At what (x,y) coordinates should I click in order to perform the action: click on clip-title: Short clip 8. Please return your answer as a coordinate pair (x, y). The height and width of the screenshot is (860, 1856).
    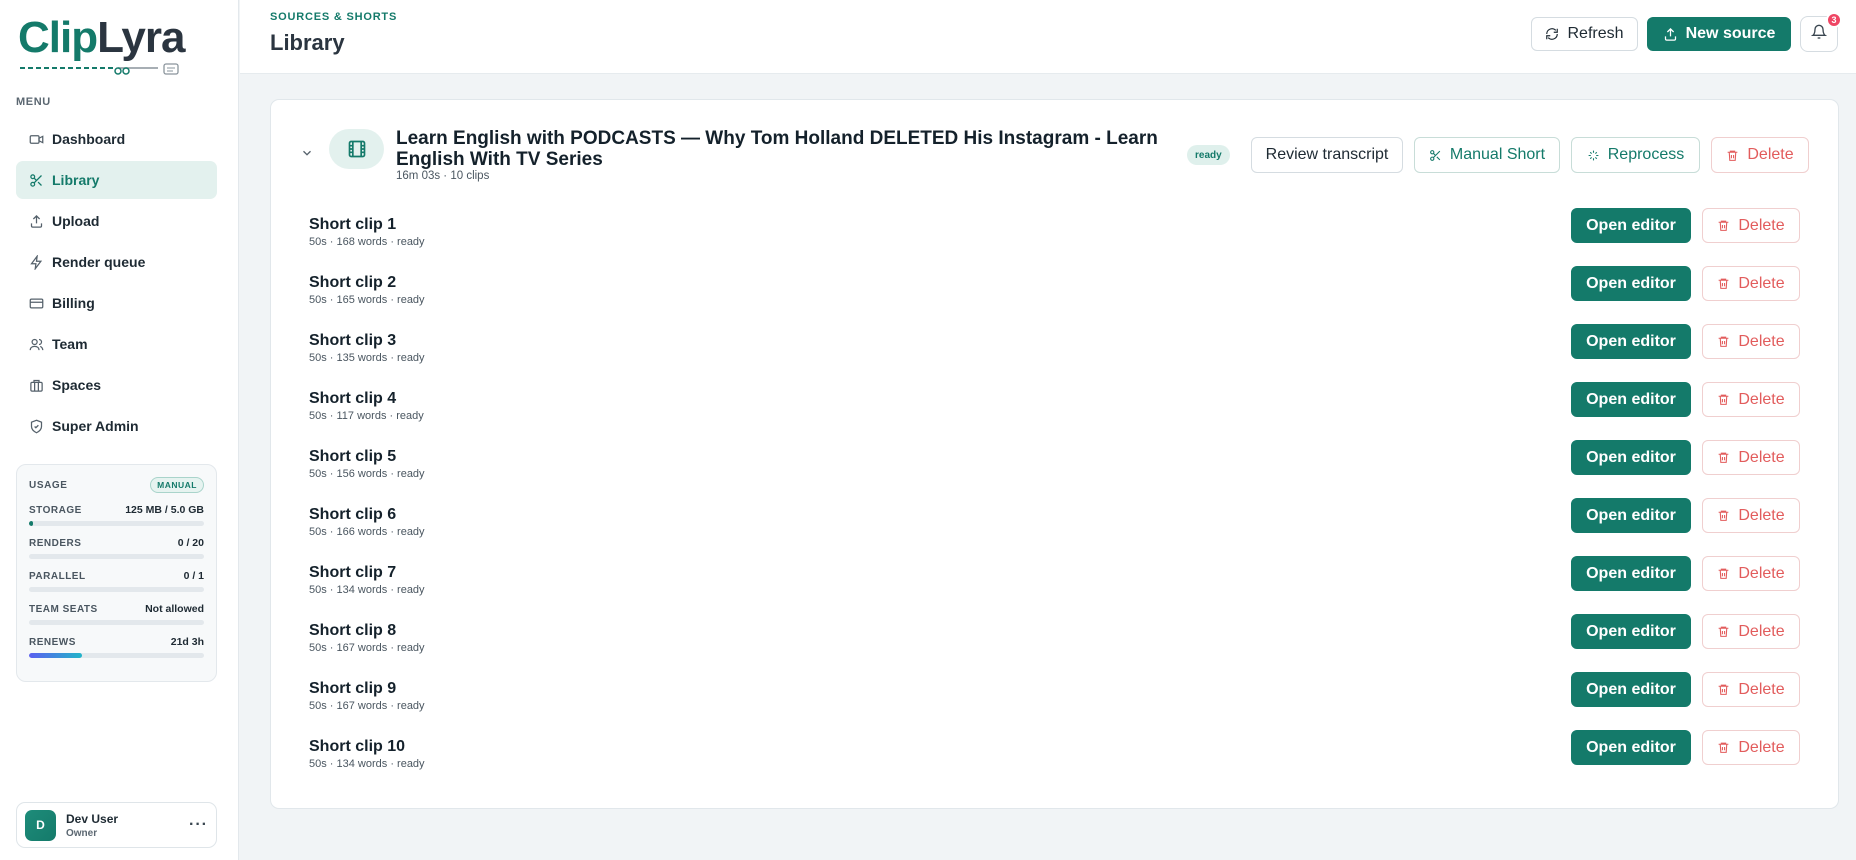
    Looking at the image, I should click on (353, 630).